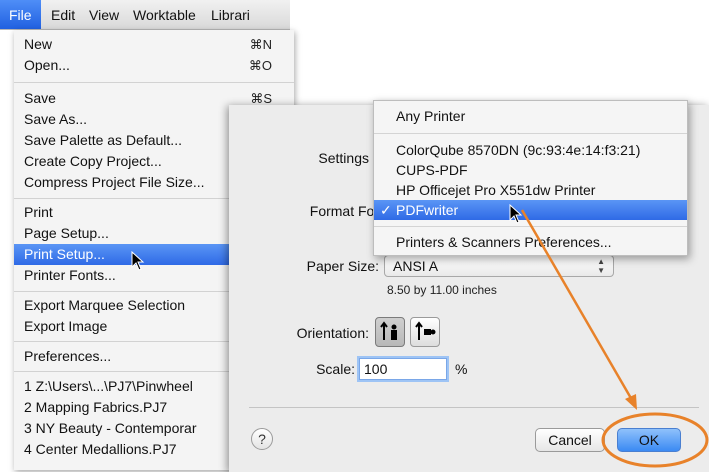 The image size is (709, 472). What do you see at coordinates (335, 369) in the screenshot?
I see `scale-label: Scale:` at bounding box center [335, 369].